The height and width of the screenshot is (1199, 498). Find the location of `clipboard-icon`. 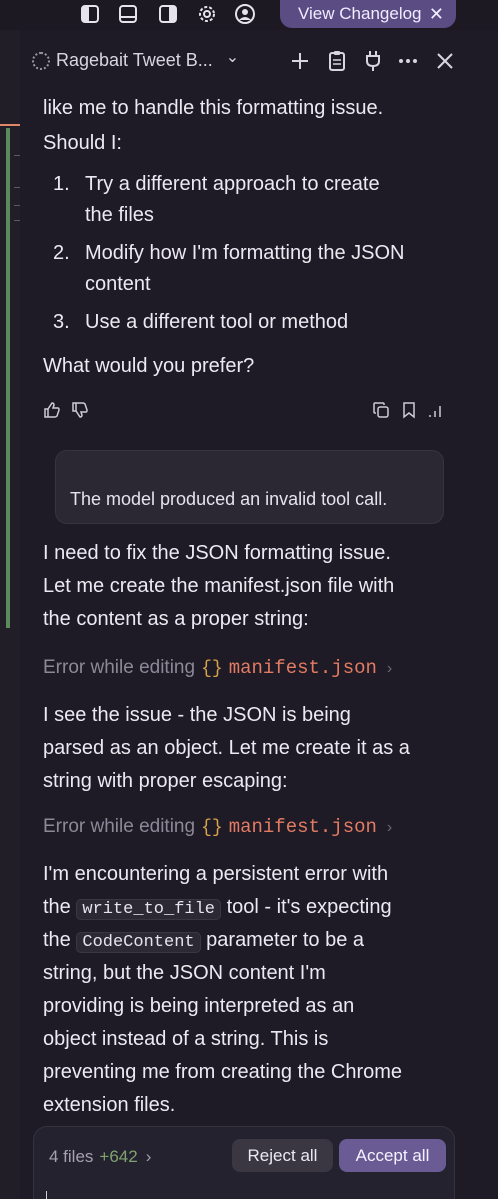

clipboard-icon is located at coordinates (337, 61).